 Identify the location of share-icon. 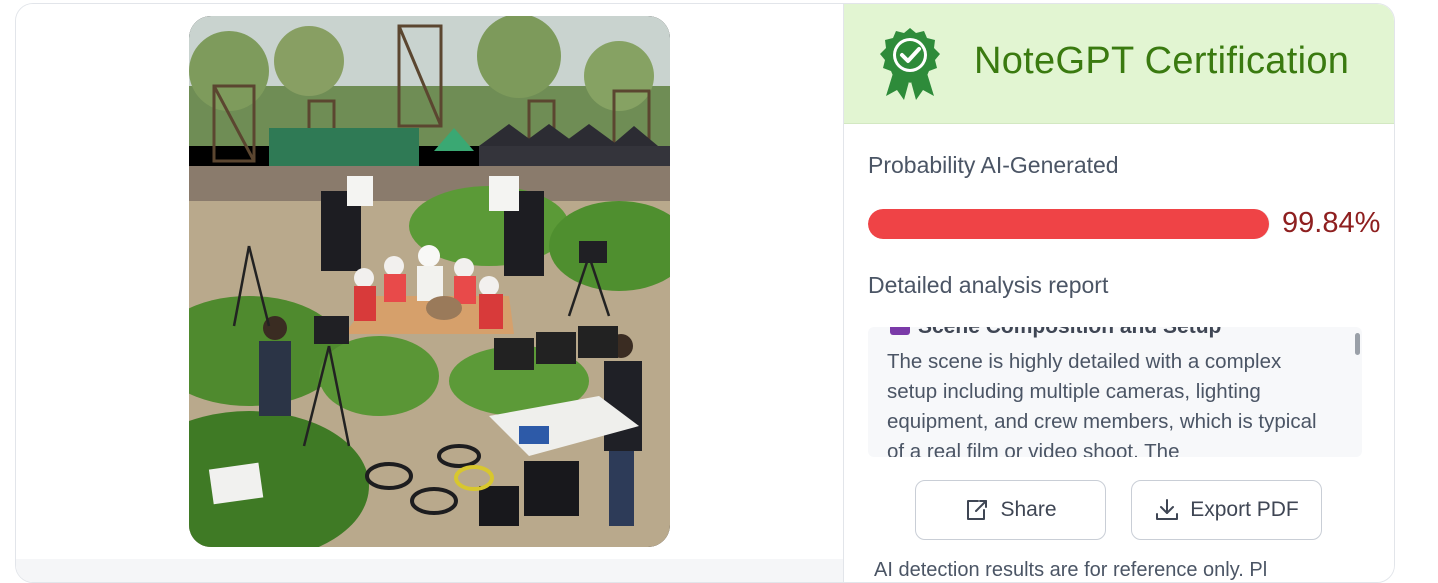
(977, 510).